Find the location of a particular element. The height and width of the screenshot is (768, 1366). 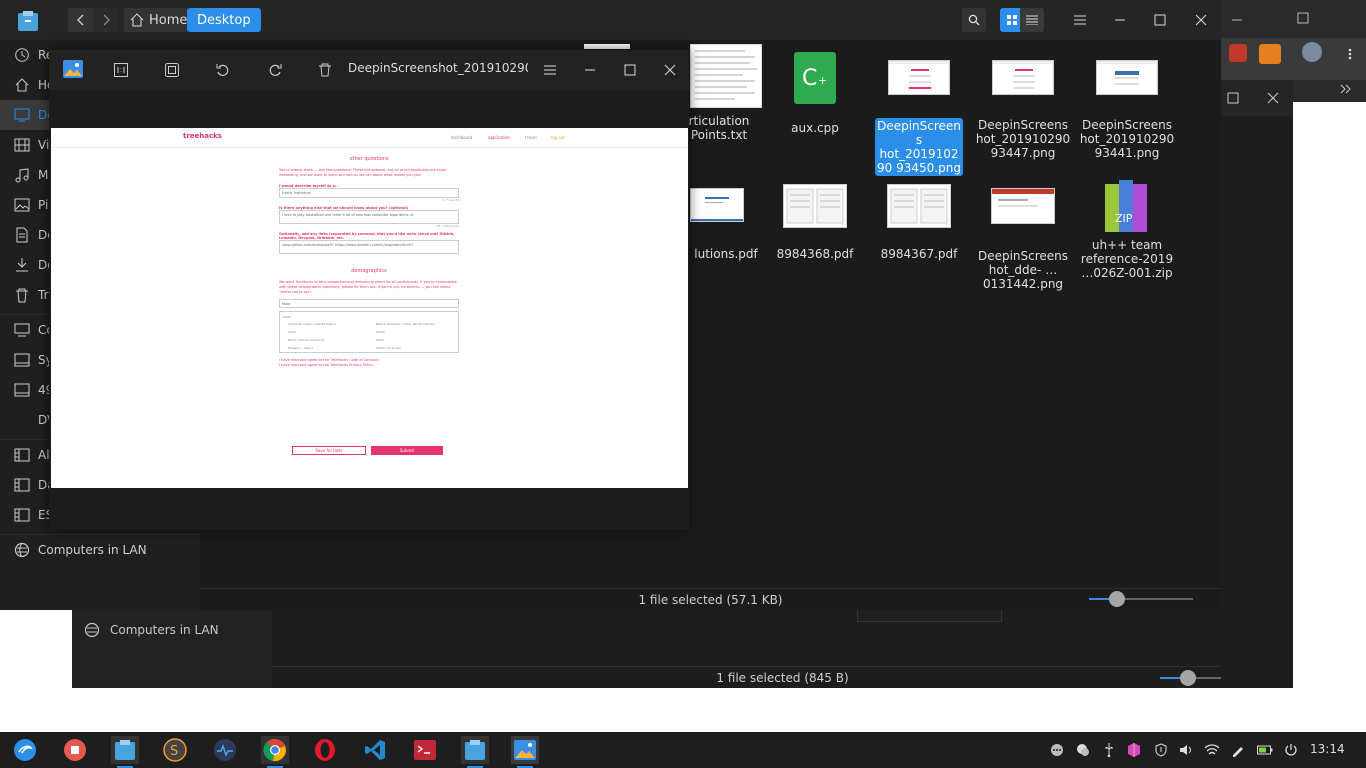

rotate-left-button is located at coordinates (223, 70).